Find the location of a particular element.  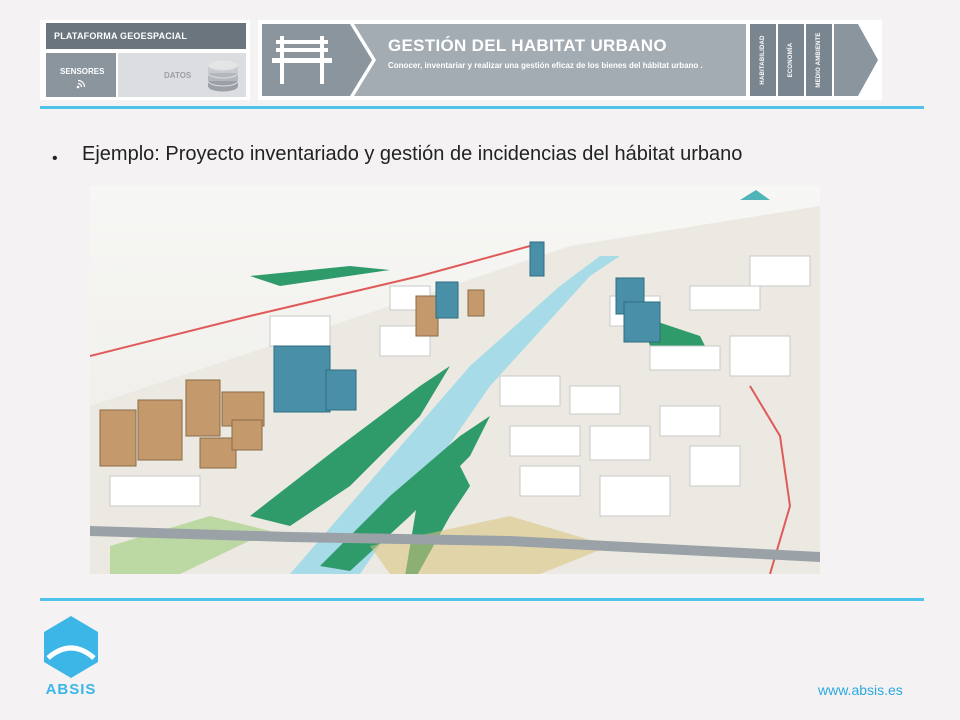

tab-habitabilidad: HABITABILIDAD is located at coordinates (763, 60).